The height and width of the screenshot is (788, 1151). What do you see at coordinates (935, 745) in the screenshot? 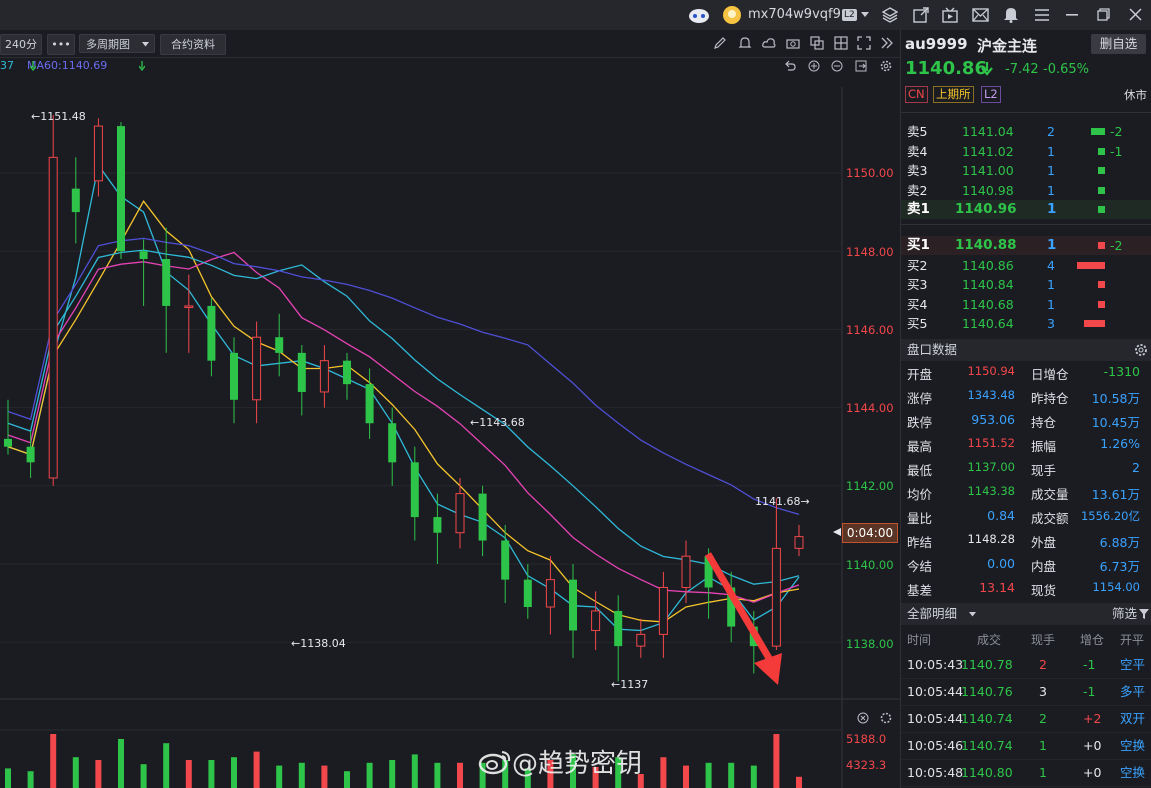
I see `deal-time: 10:05:46` at bounding box center [935, 745].